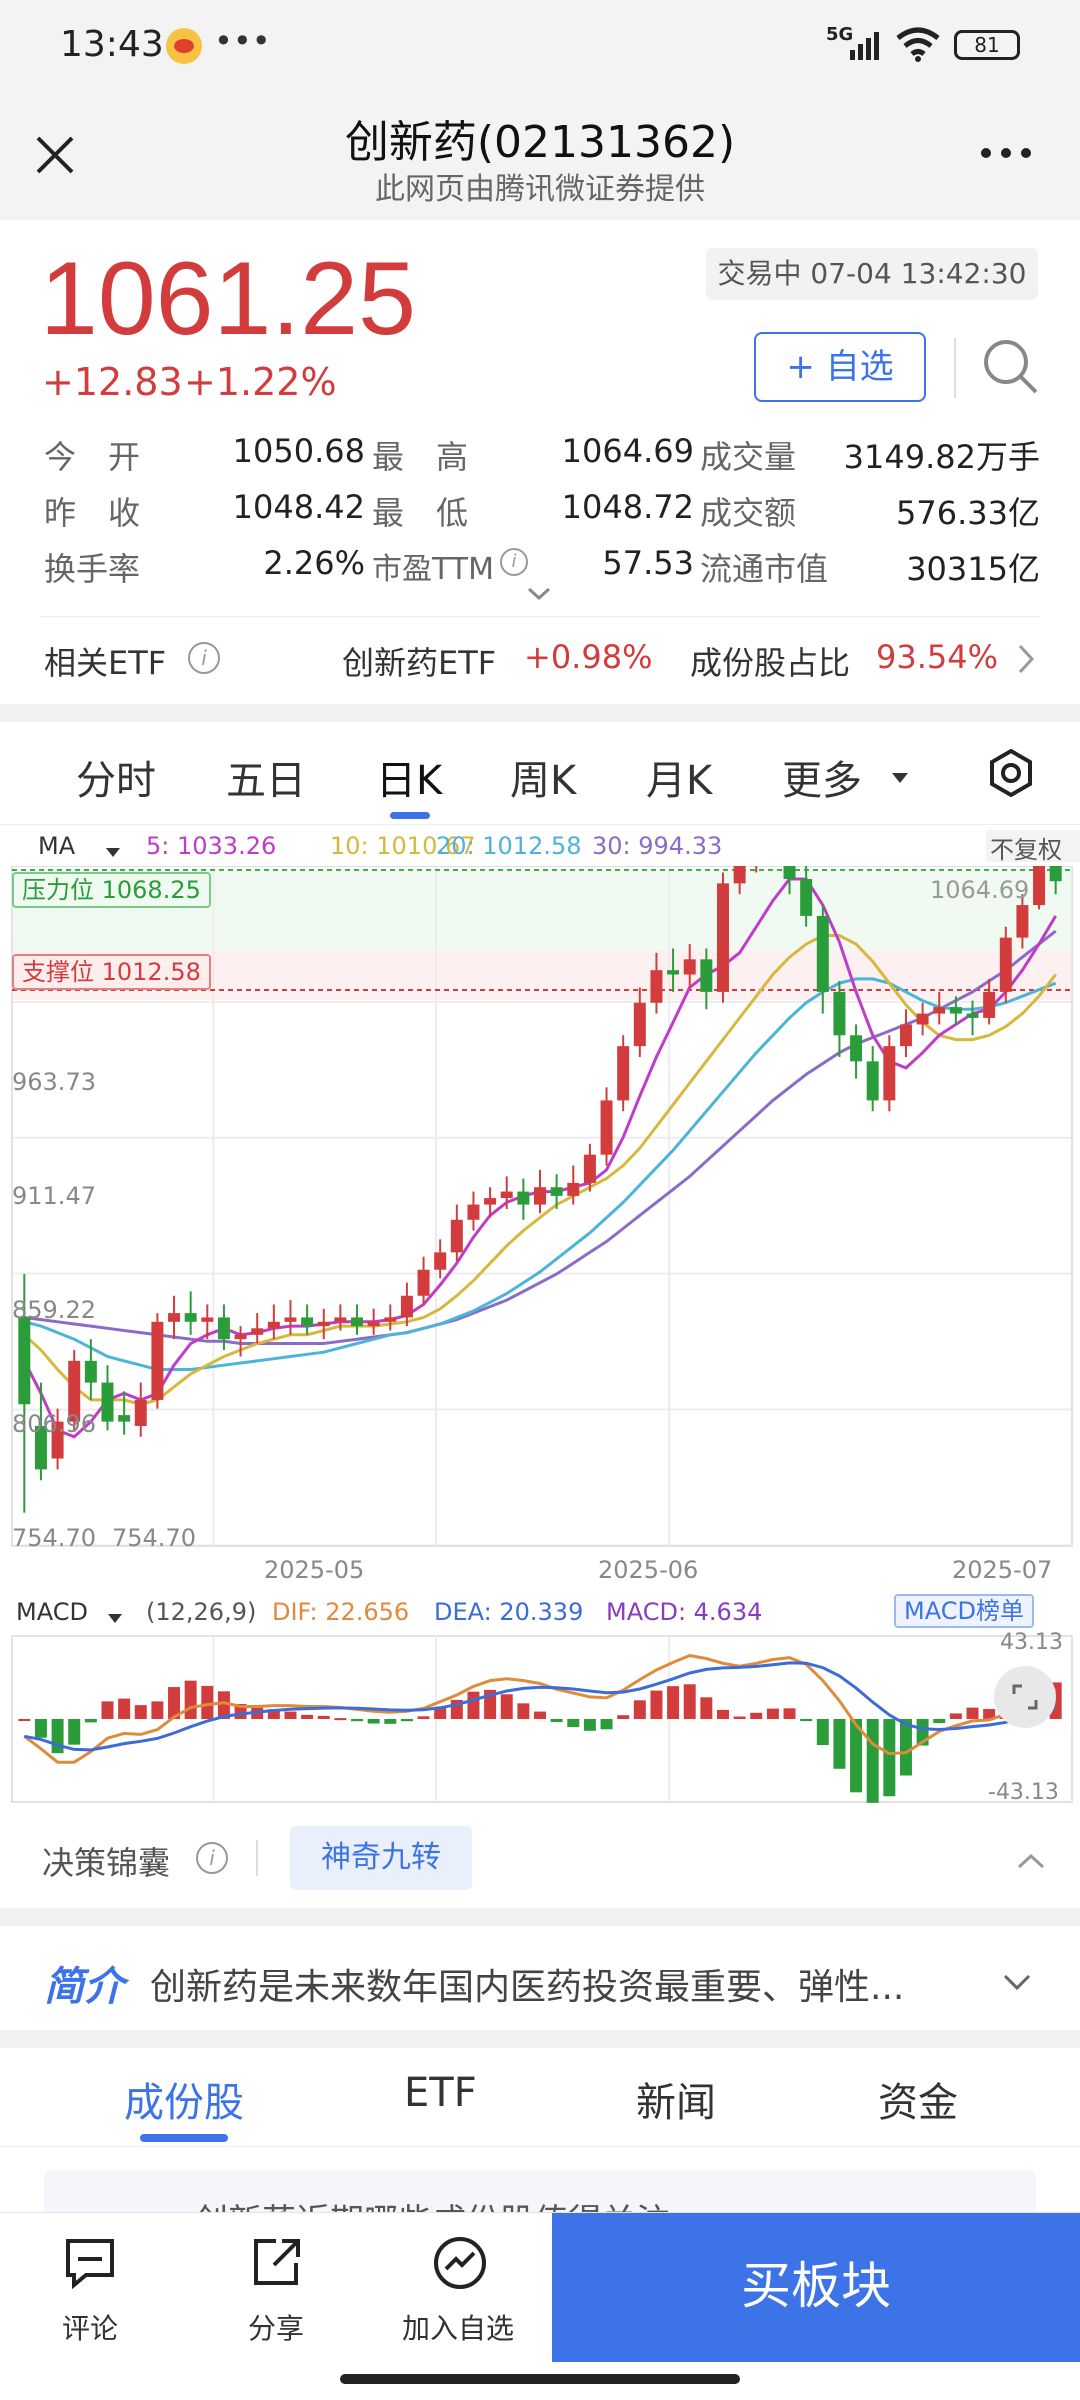 The image size is (1080, 2400). I want to click on tab-funds: 资金, so click(918, 2099).